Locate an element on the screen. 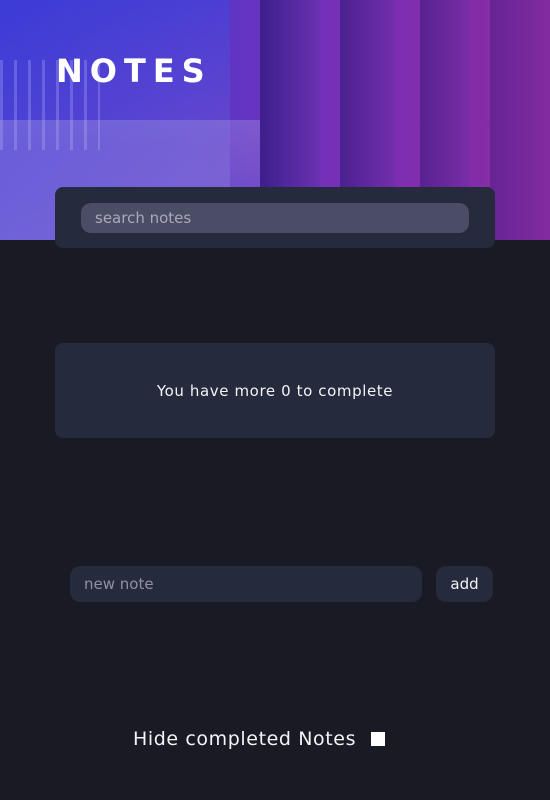  hide-completed-row: Hide completed Notes is located at coordinates (259, 739).